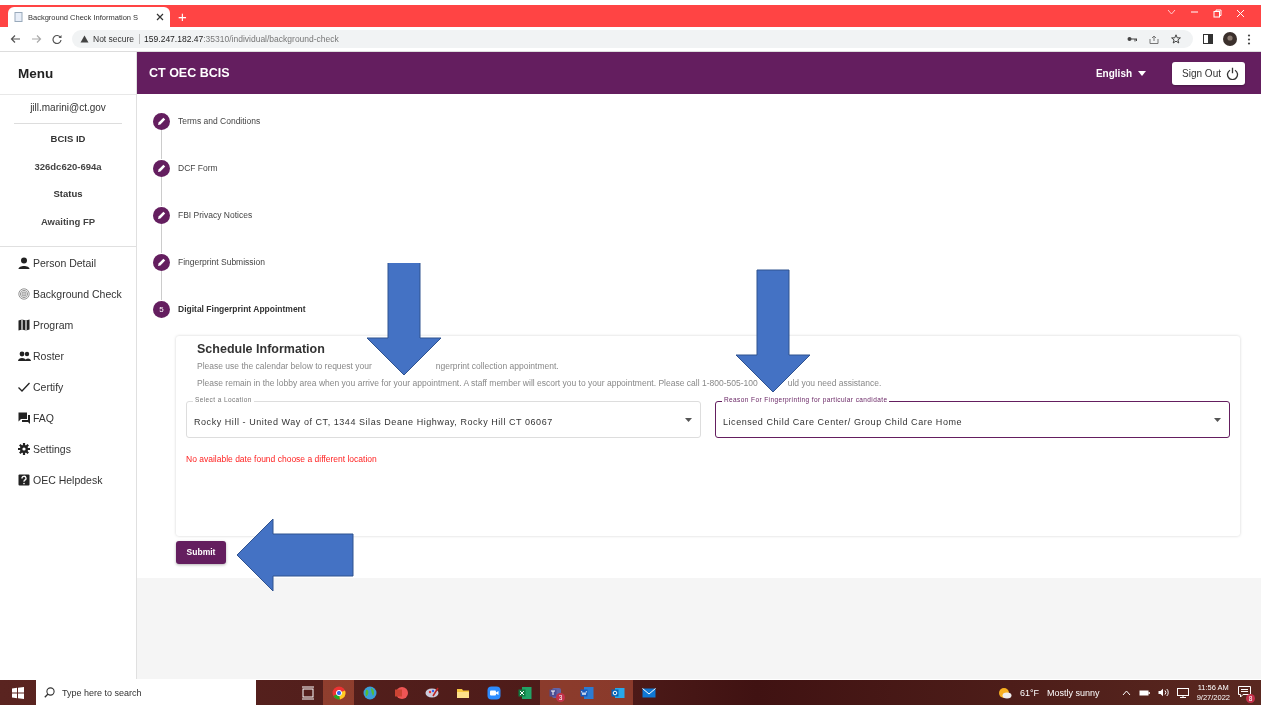  What do you see at coordinates (18, 692) in the screenshot?
I see `start-icon` at bounding box center [18, 692].